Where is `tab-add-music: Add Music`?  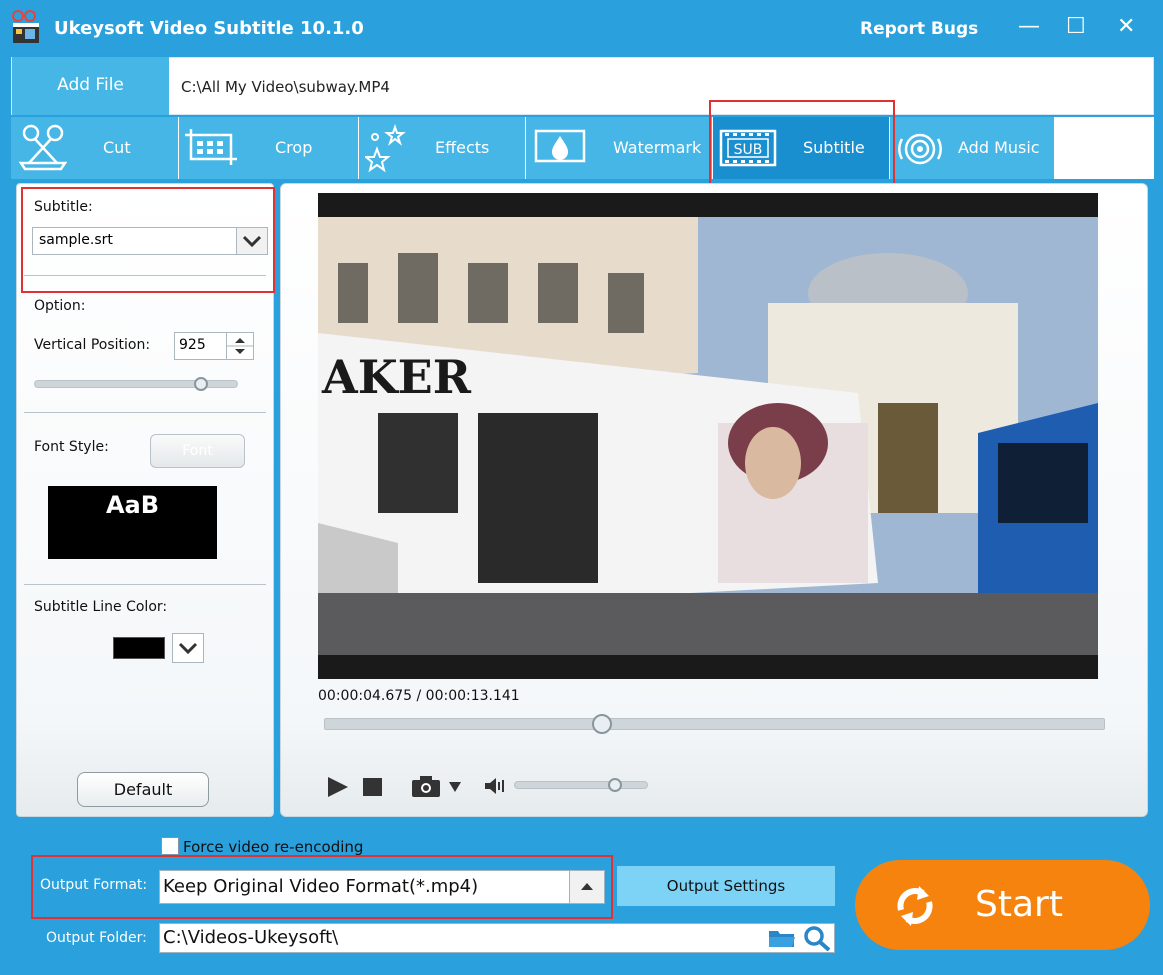 tab-add-music: Add Music is located at coordinates (972, 148).